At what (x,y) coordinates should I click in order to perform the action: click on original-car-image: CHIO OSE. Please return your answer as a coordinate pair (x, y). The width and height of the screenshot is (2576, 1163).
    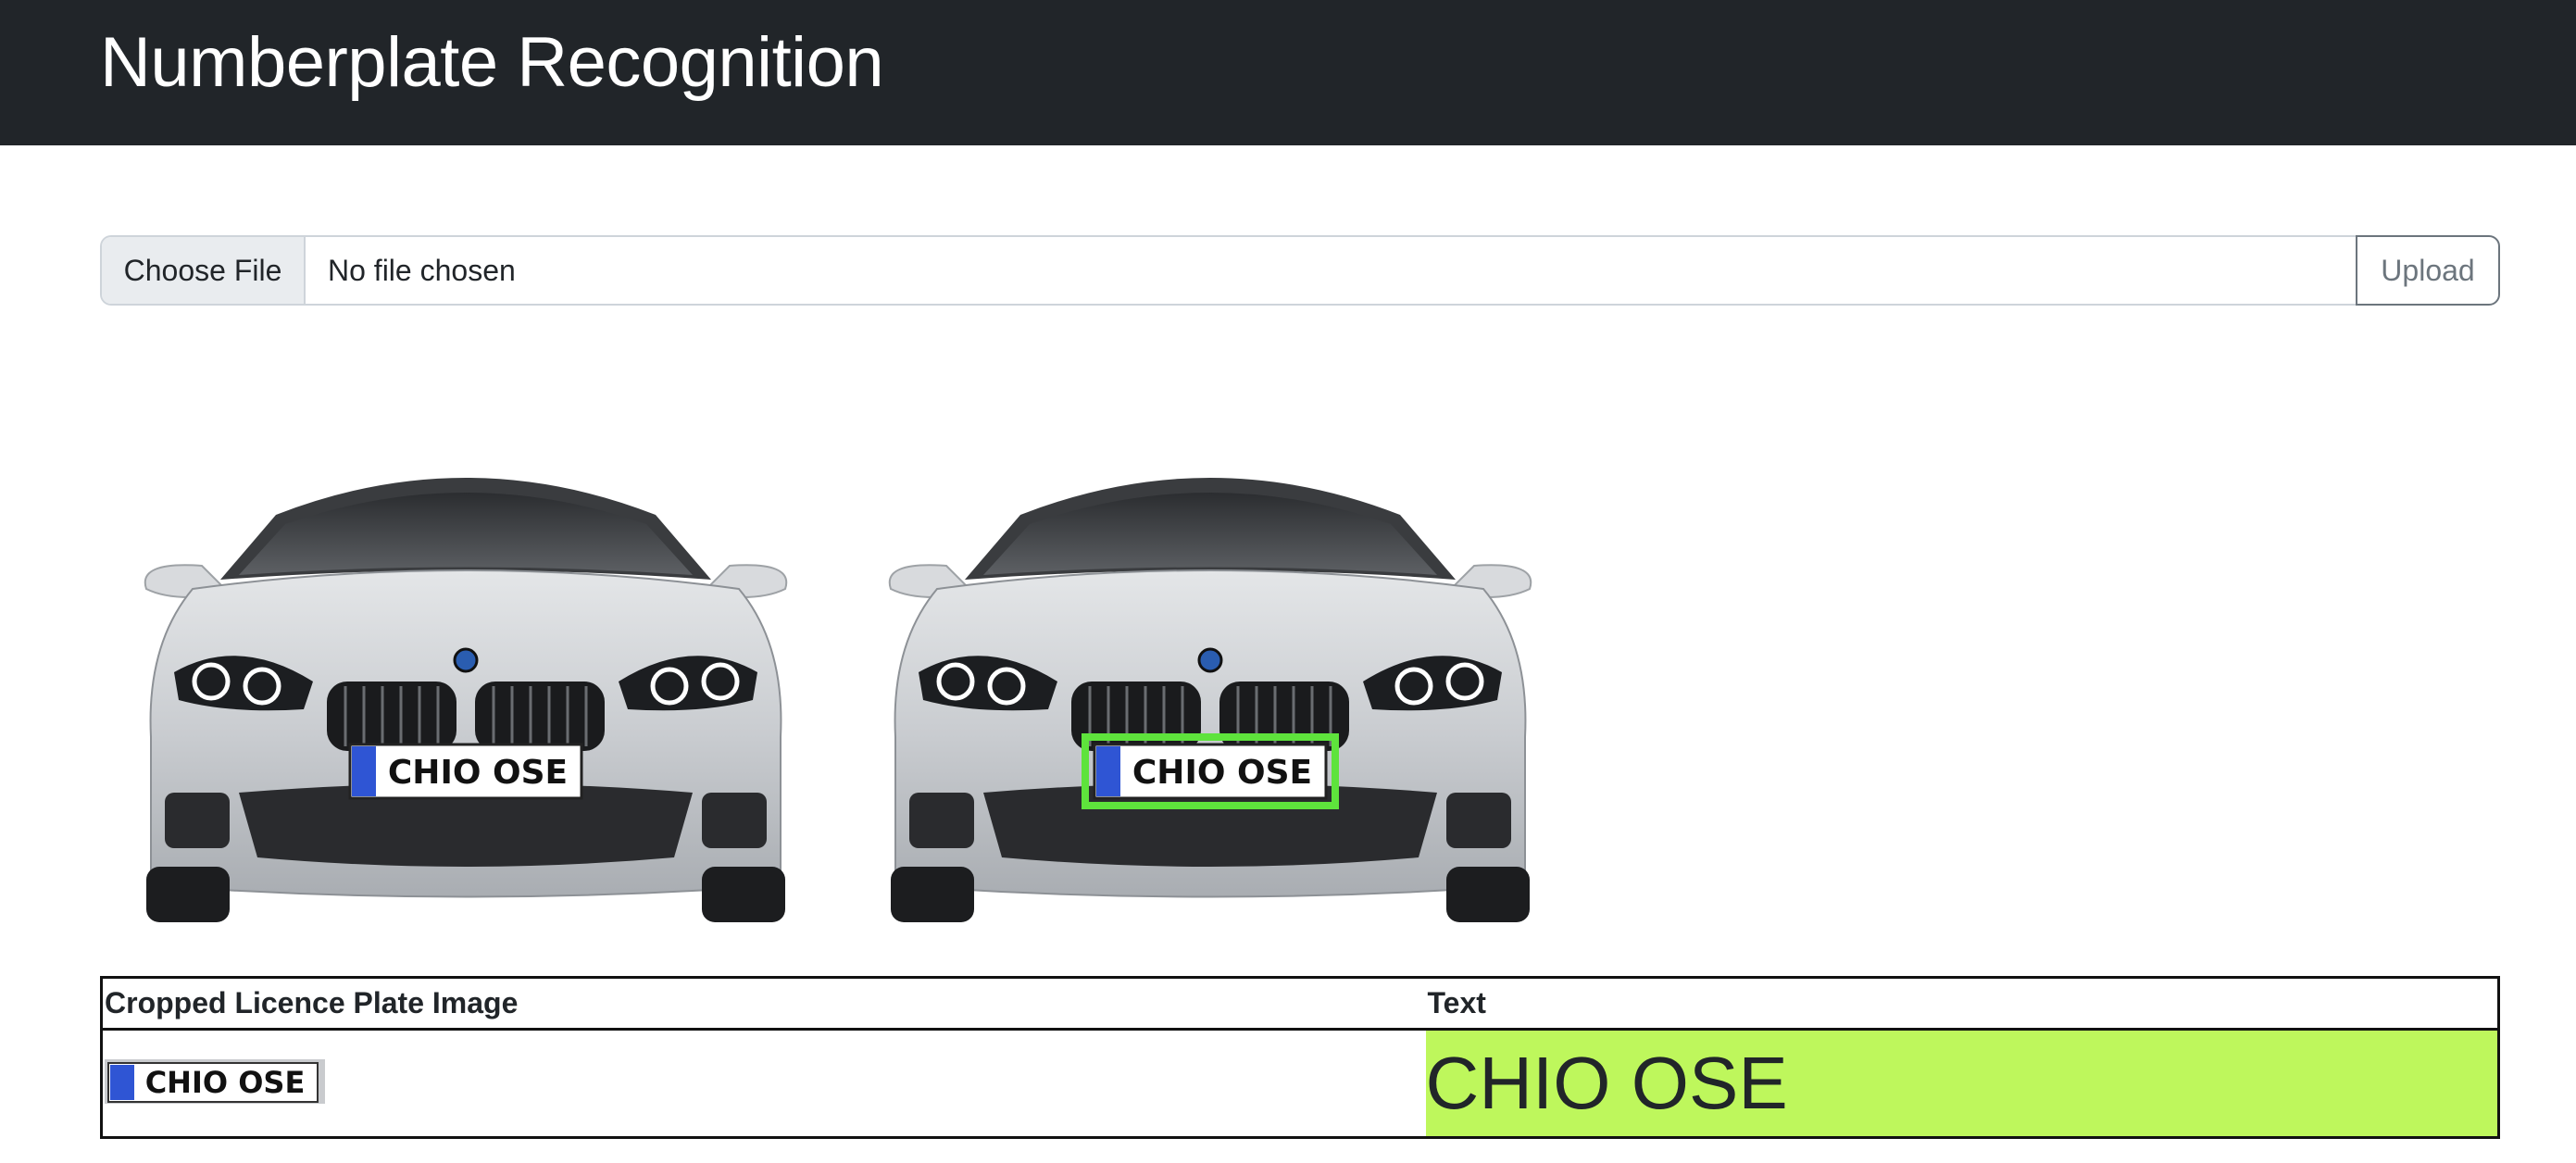
    Looking at the image, I should click on (466, 668).